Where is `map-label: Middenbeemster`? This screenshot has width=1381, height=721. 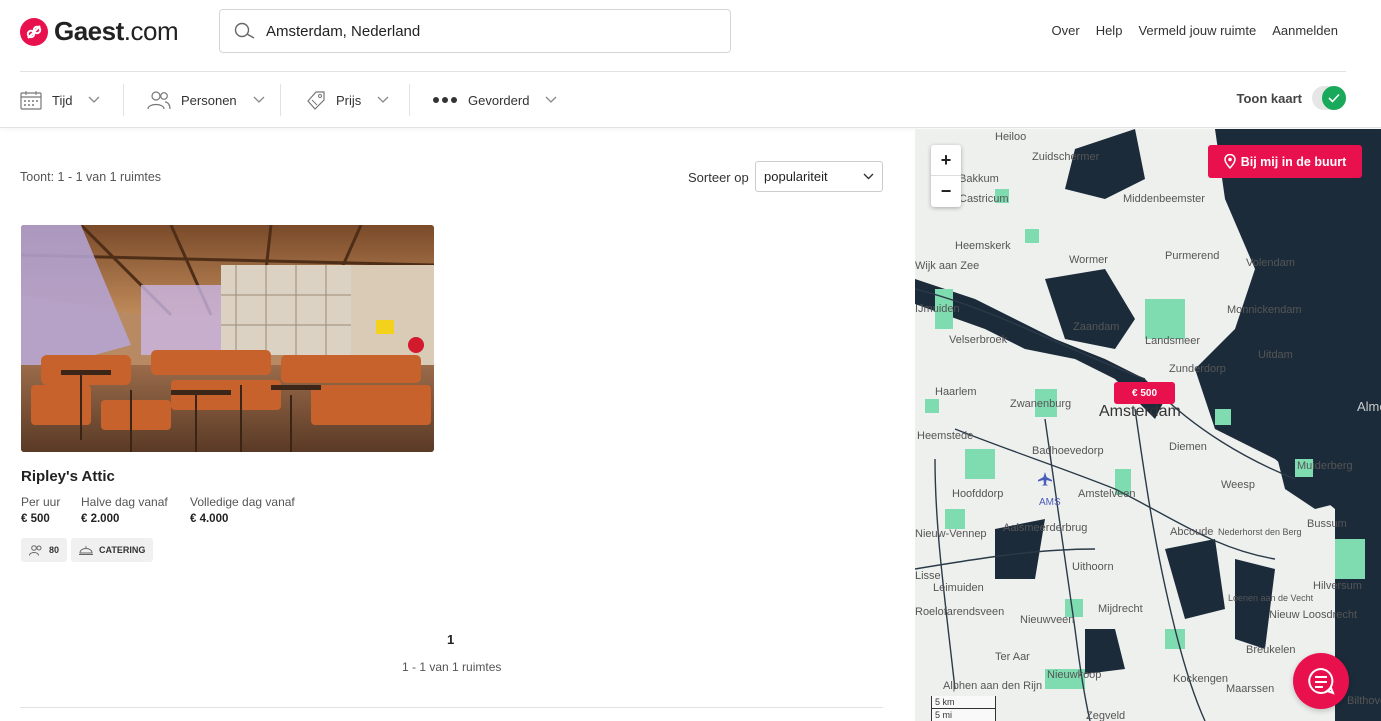
map-label: Middenbeemster is located at coordinates (1164, 199).